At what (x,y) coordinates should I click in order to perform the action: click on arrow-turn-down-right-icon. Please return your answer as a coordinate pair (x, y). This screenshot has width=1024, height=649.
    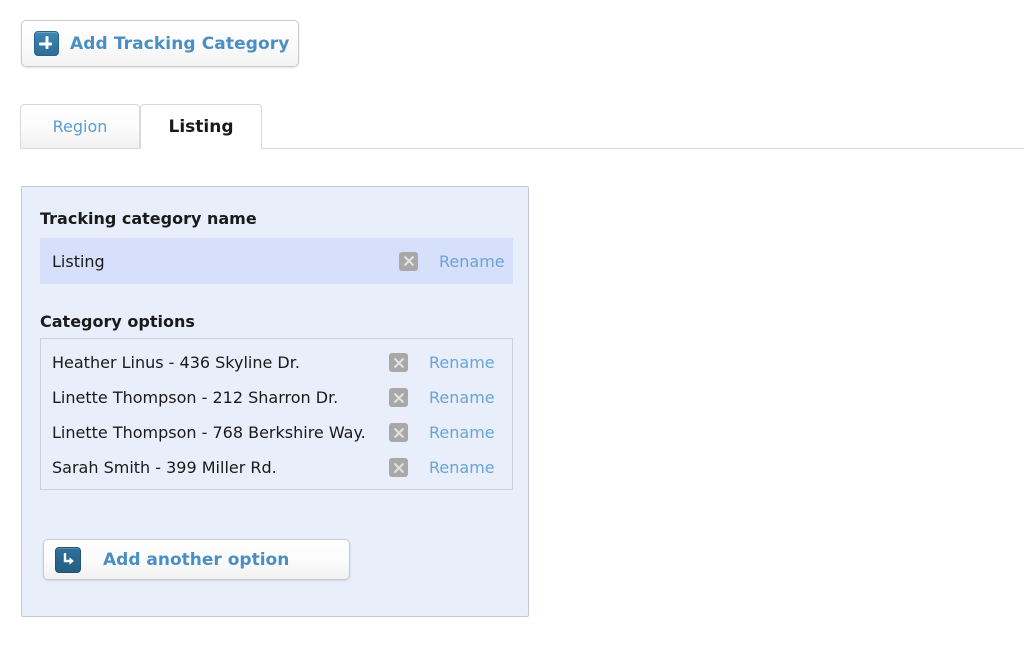
    Looking at the image, I should click on (68, 559).